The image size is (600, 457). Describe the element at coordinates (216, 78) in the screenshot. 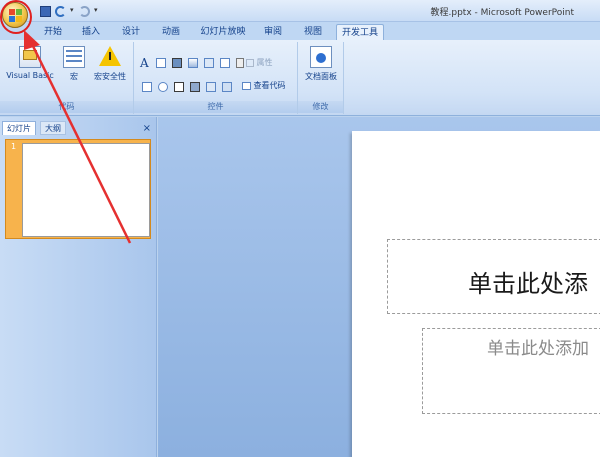

I see `controls-group: A 属性 查看代码 控件` at that location.